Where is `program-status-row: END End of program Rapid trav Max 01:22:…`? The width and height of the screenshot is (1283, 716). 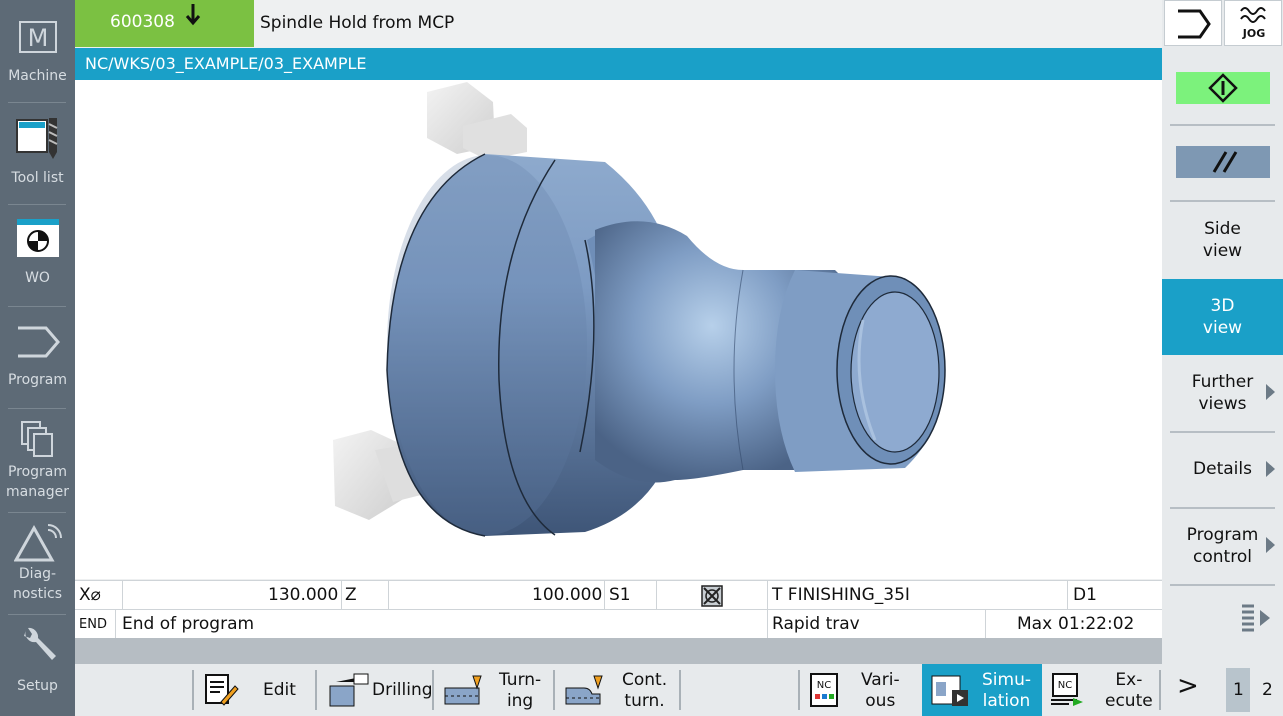
program-status-row: END End of program Rapid trav Max 01:22:… is located at coordinates (618, 624).